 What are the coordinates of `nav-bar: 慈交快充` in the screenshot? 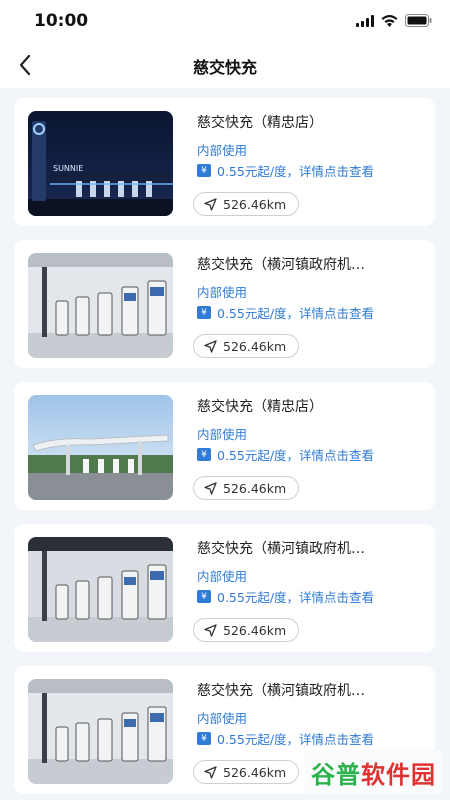 It's located at (225, 65).